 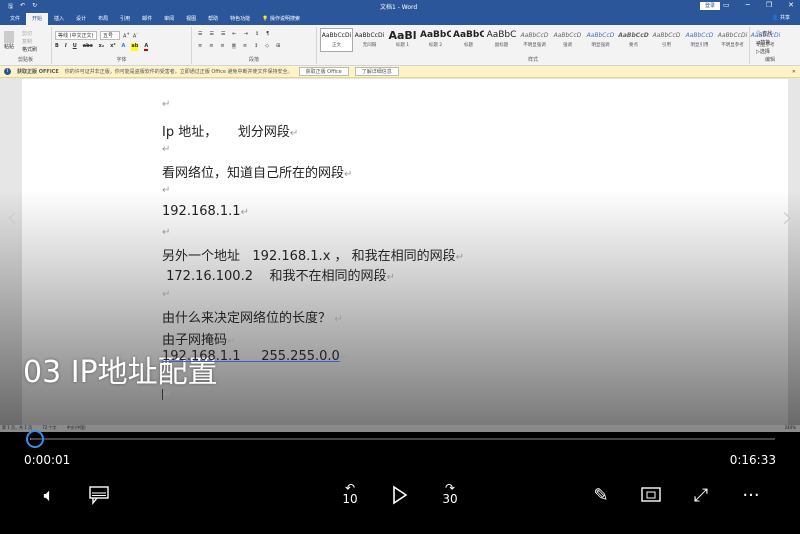 What do you see at coordinates (240, 19) in the screenshot?
I see `tab-special: 特色功能` at bounding box center [240, 19].